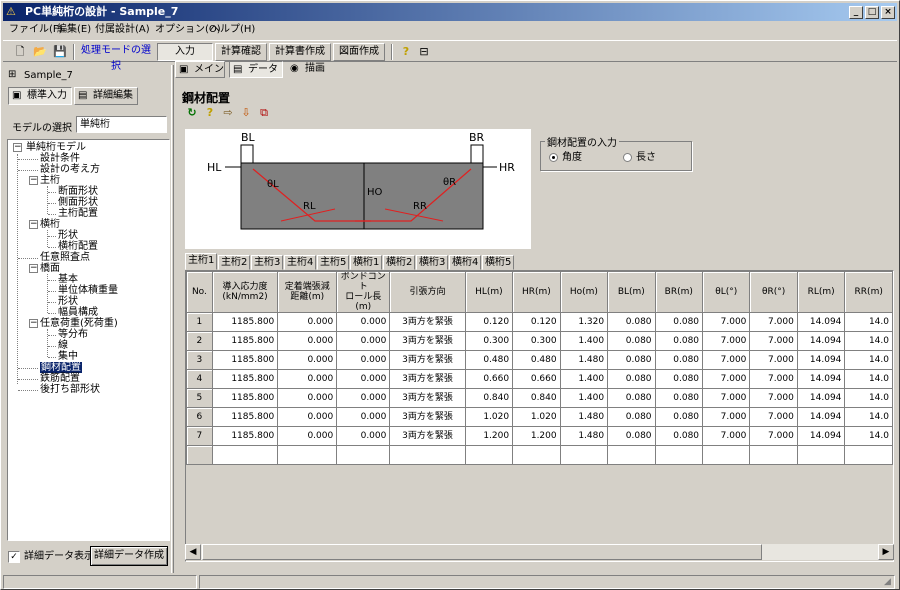 The height and width of the screenshot is (590, 900). I want to click on radio-length-dot, so click(627, 157).